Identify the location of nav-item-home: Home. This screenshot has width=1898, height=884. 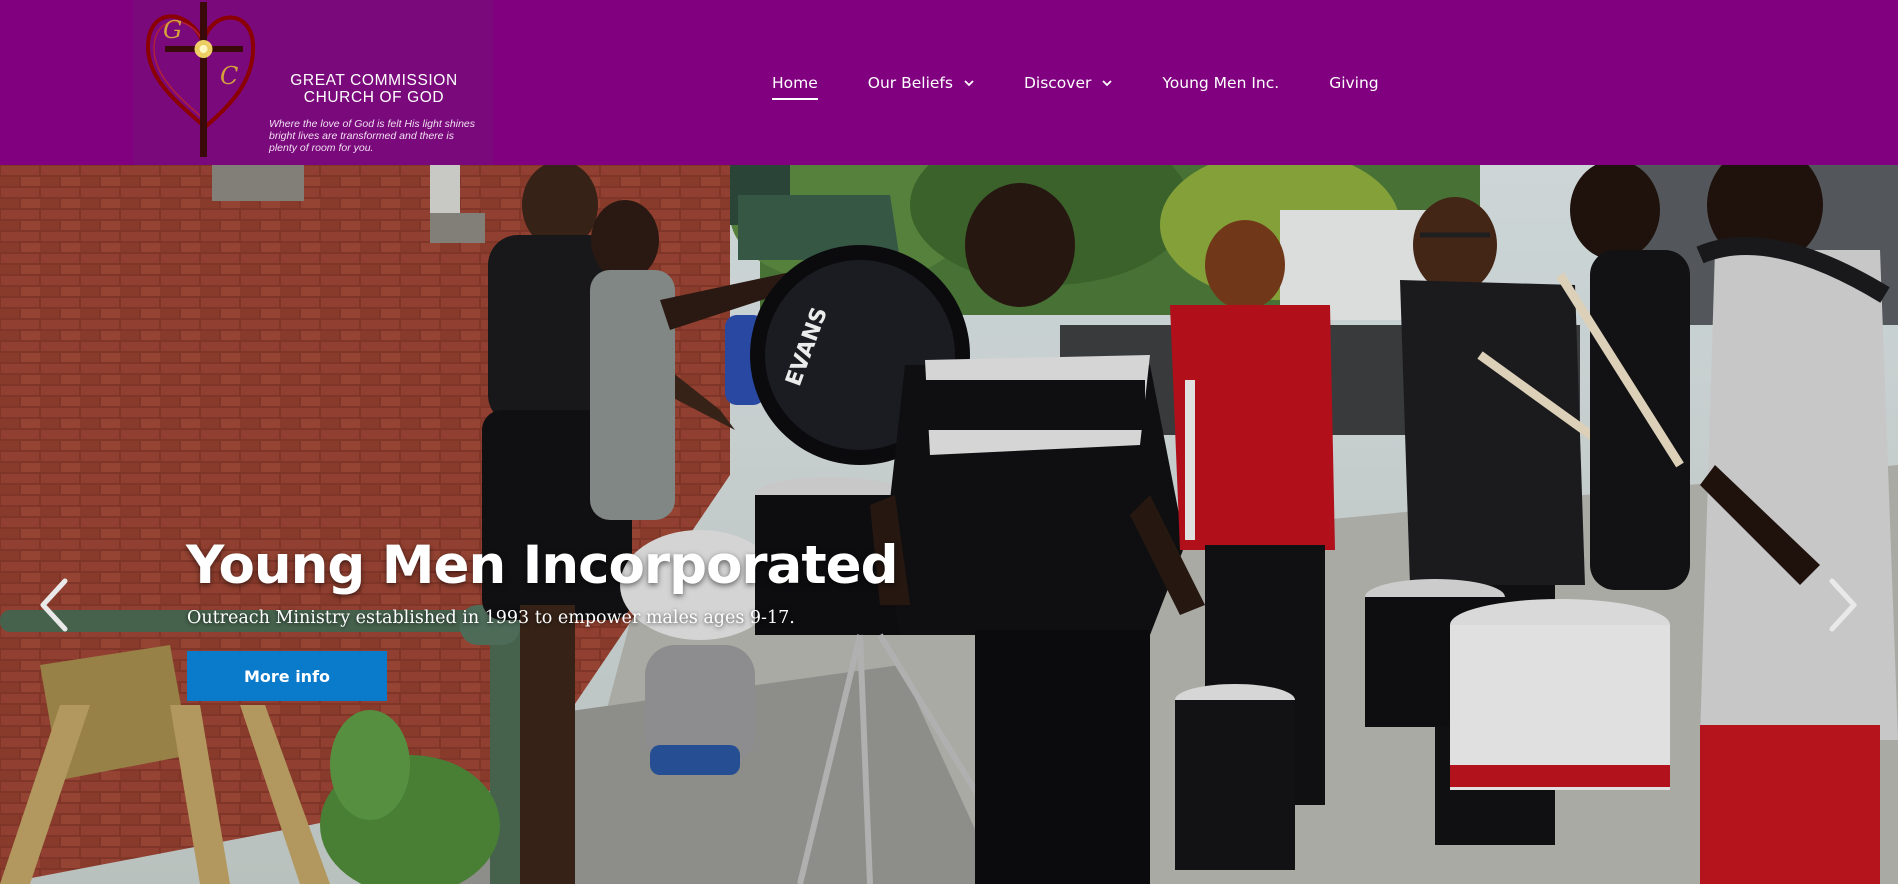
(795, 84).